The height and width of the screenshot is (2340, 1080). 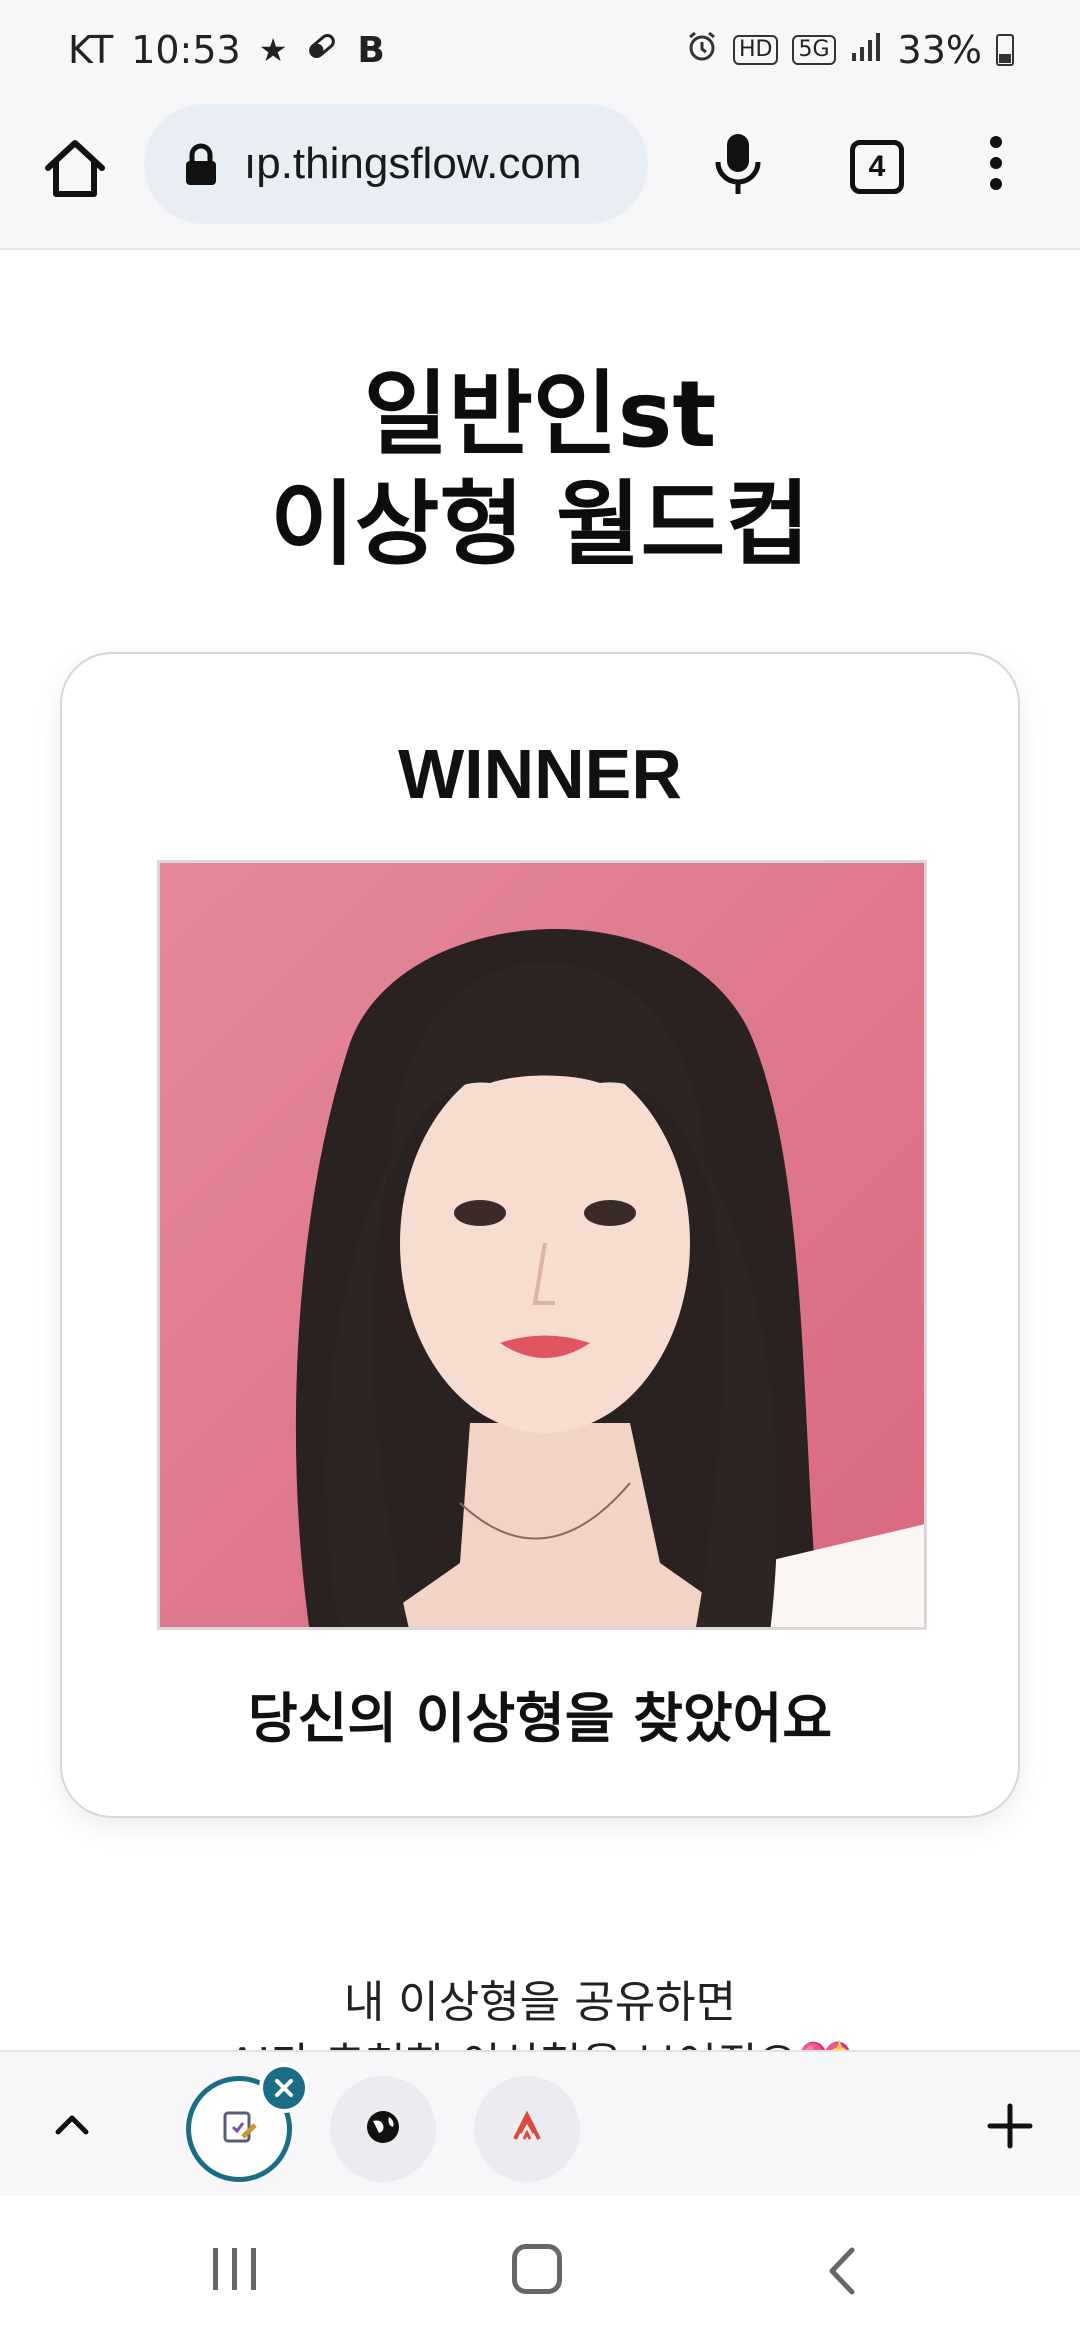 I want to click on status-bar: KT 10:53 ★ B HD 5G 33%, so click(x=540, y=50).